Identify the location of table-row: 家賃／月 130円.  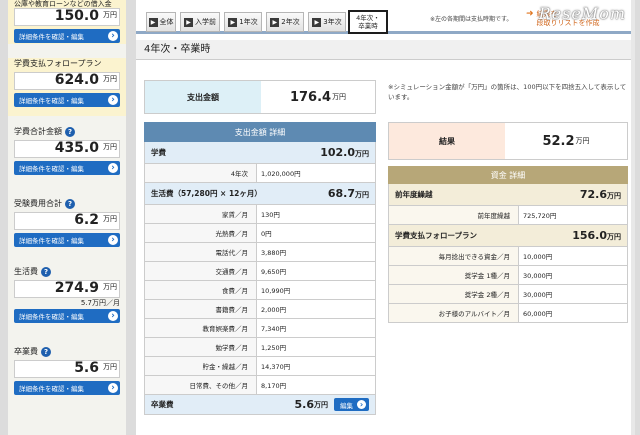
(260, 214).